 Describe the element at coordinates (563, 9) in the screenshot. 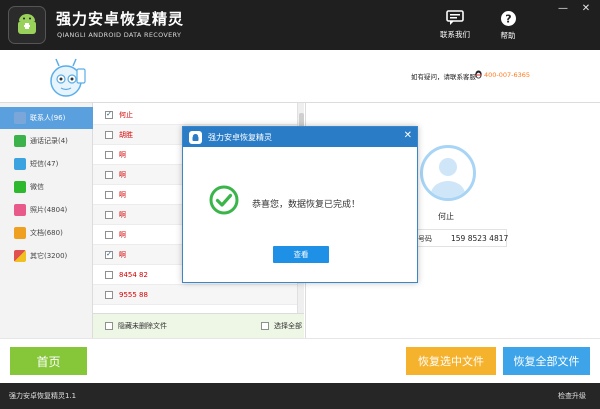

I see `minimize-button: —` at that location.